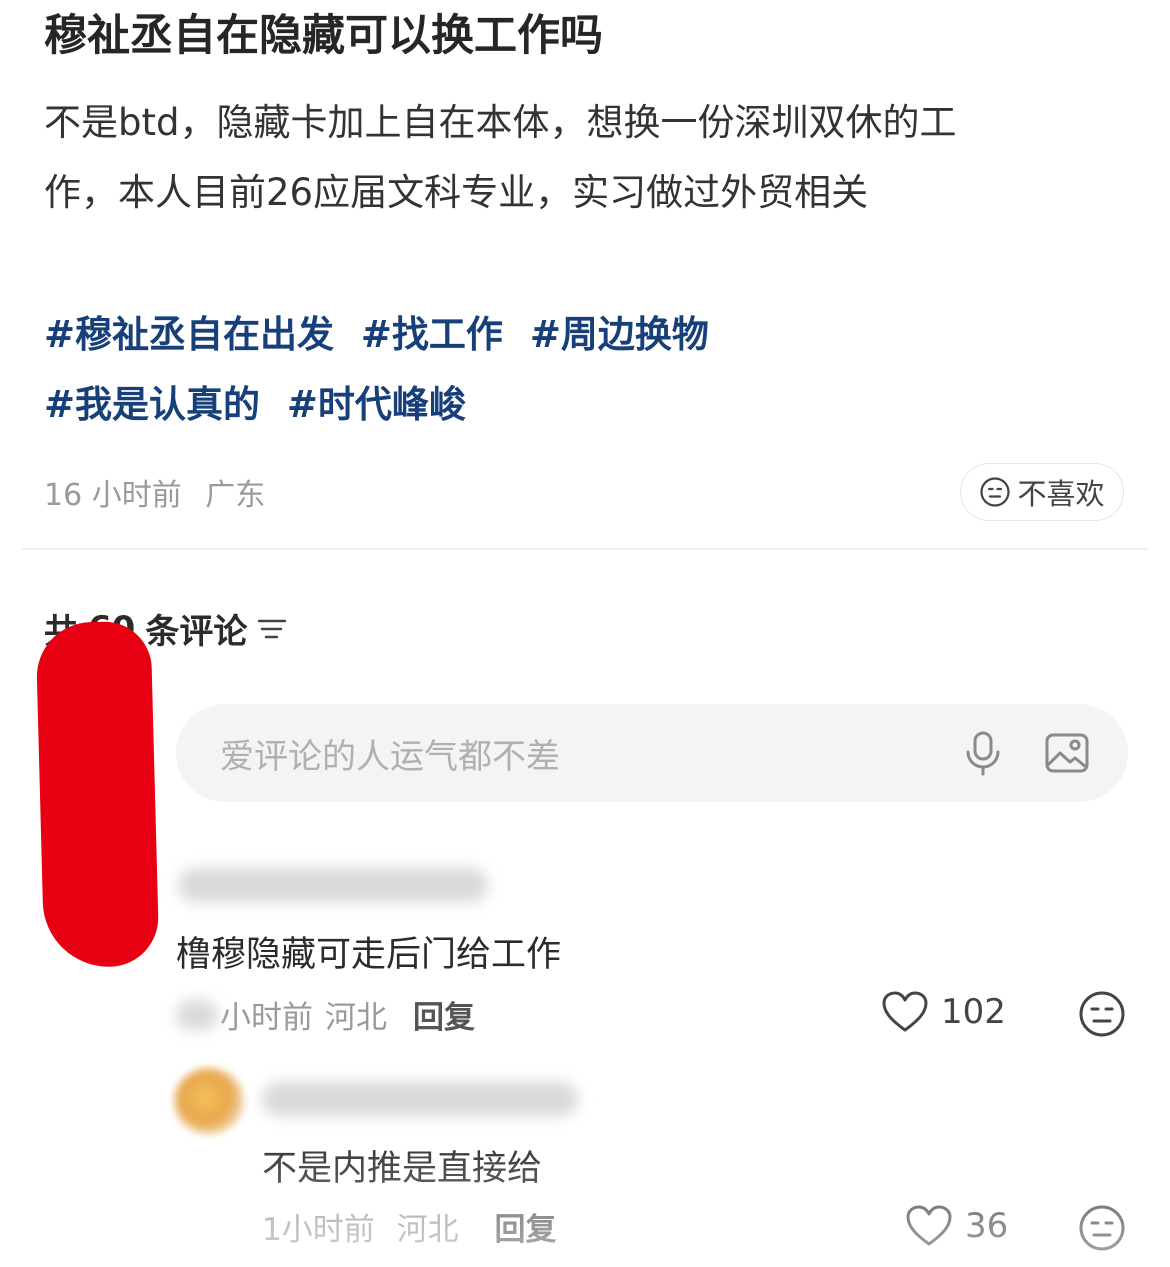 This screenshot has width=1170, height=1267. Describe the element at coordinates (197, 1014) in the screenshot. I see `blurred-time-prefix` at that location.